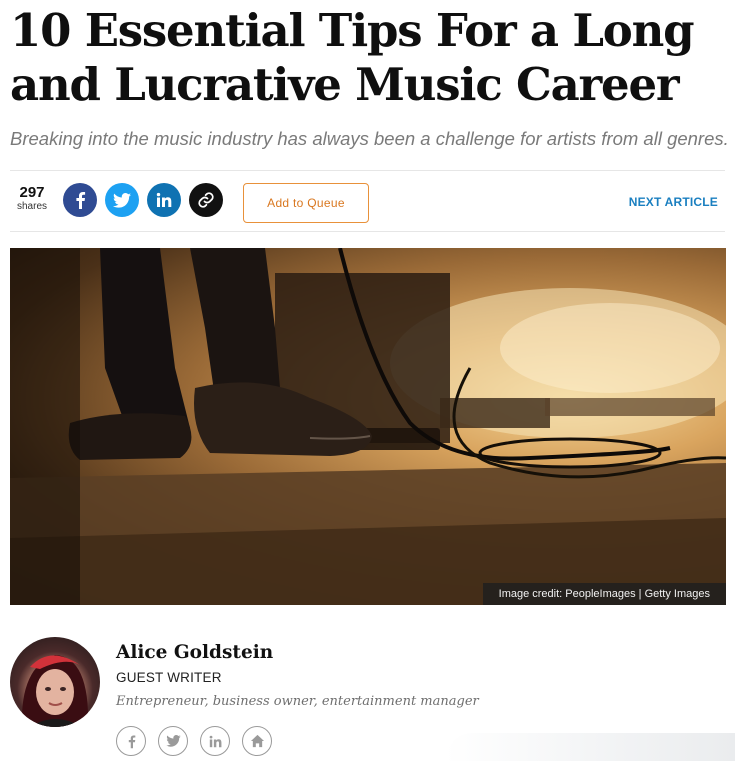 This screenshot has width=735, height=761. I want to click on share-count-number: 297, so click(32, 192).